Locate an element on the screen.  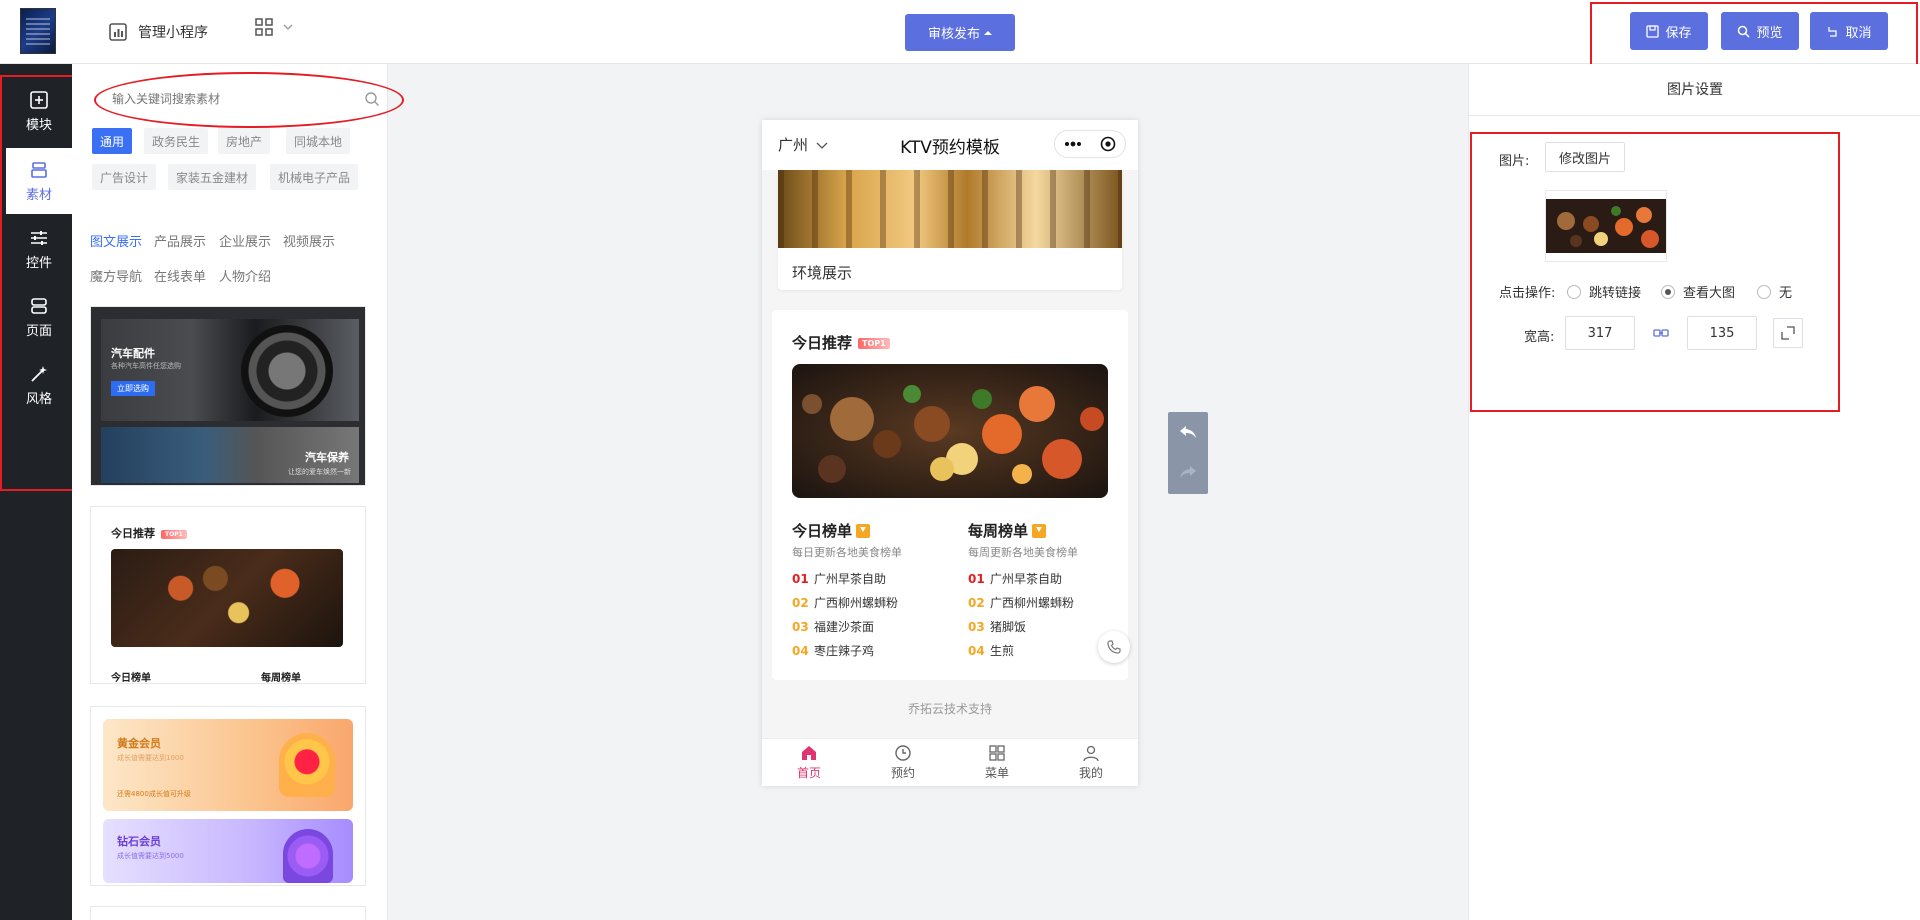
rank-number: 03 is located at coordinates (976, 627).